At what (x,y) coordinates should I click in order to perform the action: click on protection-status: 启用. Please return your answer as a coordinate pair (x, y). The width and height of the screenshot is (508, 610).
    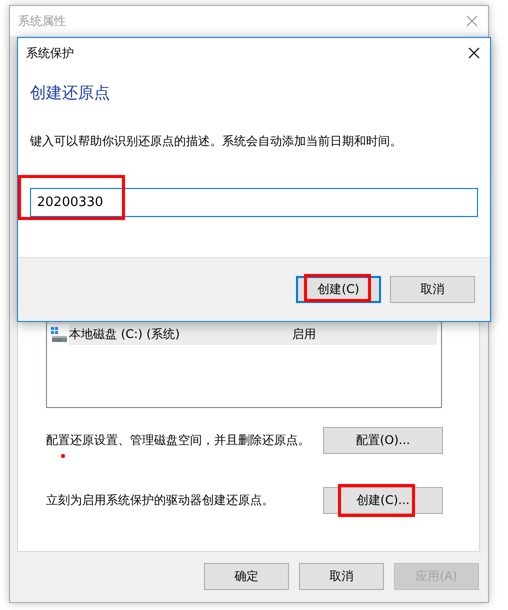
    Looking at the image, I should click on (360, 334).